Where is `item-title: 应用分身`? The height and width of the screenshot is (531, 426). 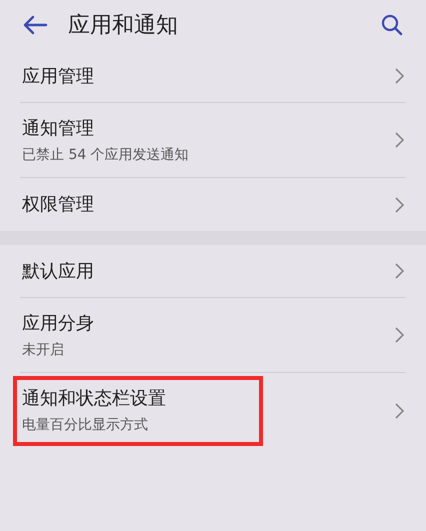
item-title: 应用分身 is located at coordinates (58, 324).